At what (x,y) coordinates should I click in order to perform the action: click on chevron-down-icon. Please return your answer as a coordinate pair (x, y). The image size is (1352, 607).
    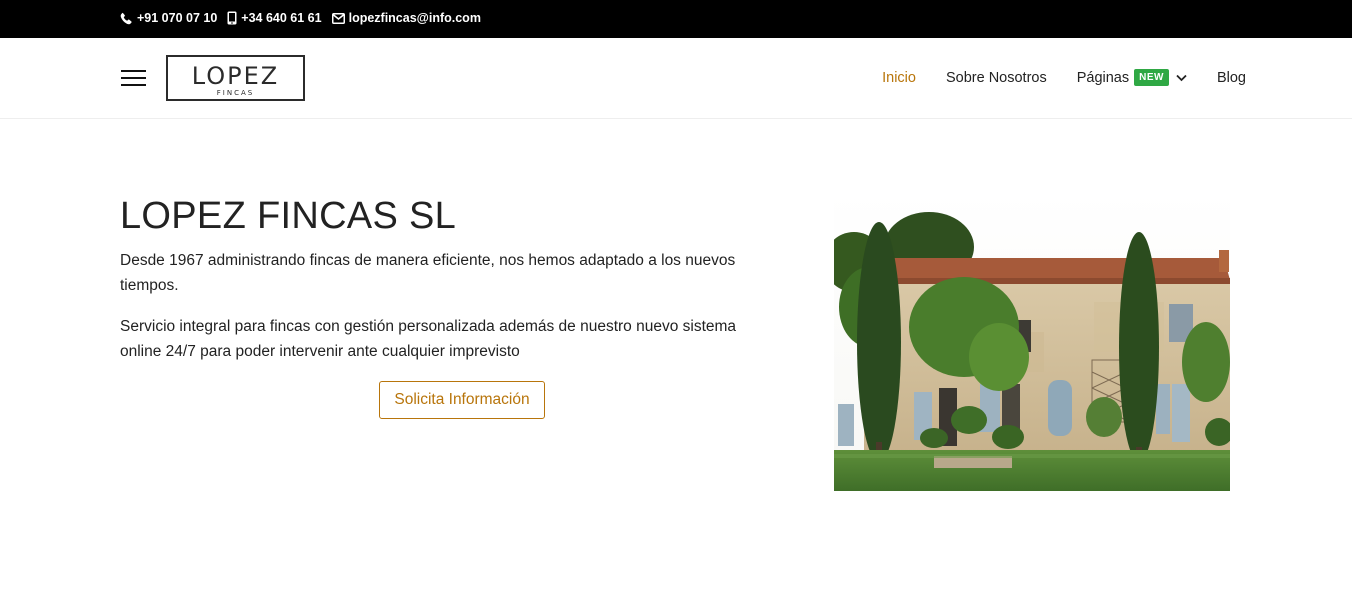
    Looking at the image, I should click on (1181, 77).